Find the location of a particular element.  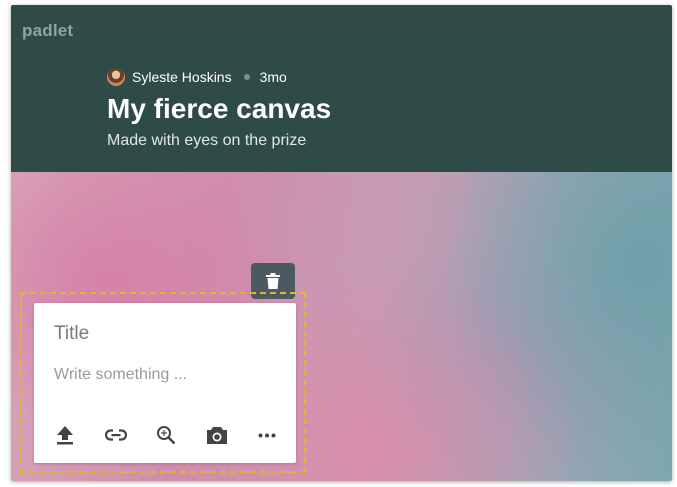

post-composer-card is located at coordinates (165, 383).